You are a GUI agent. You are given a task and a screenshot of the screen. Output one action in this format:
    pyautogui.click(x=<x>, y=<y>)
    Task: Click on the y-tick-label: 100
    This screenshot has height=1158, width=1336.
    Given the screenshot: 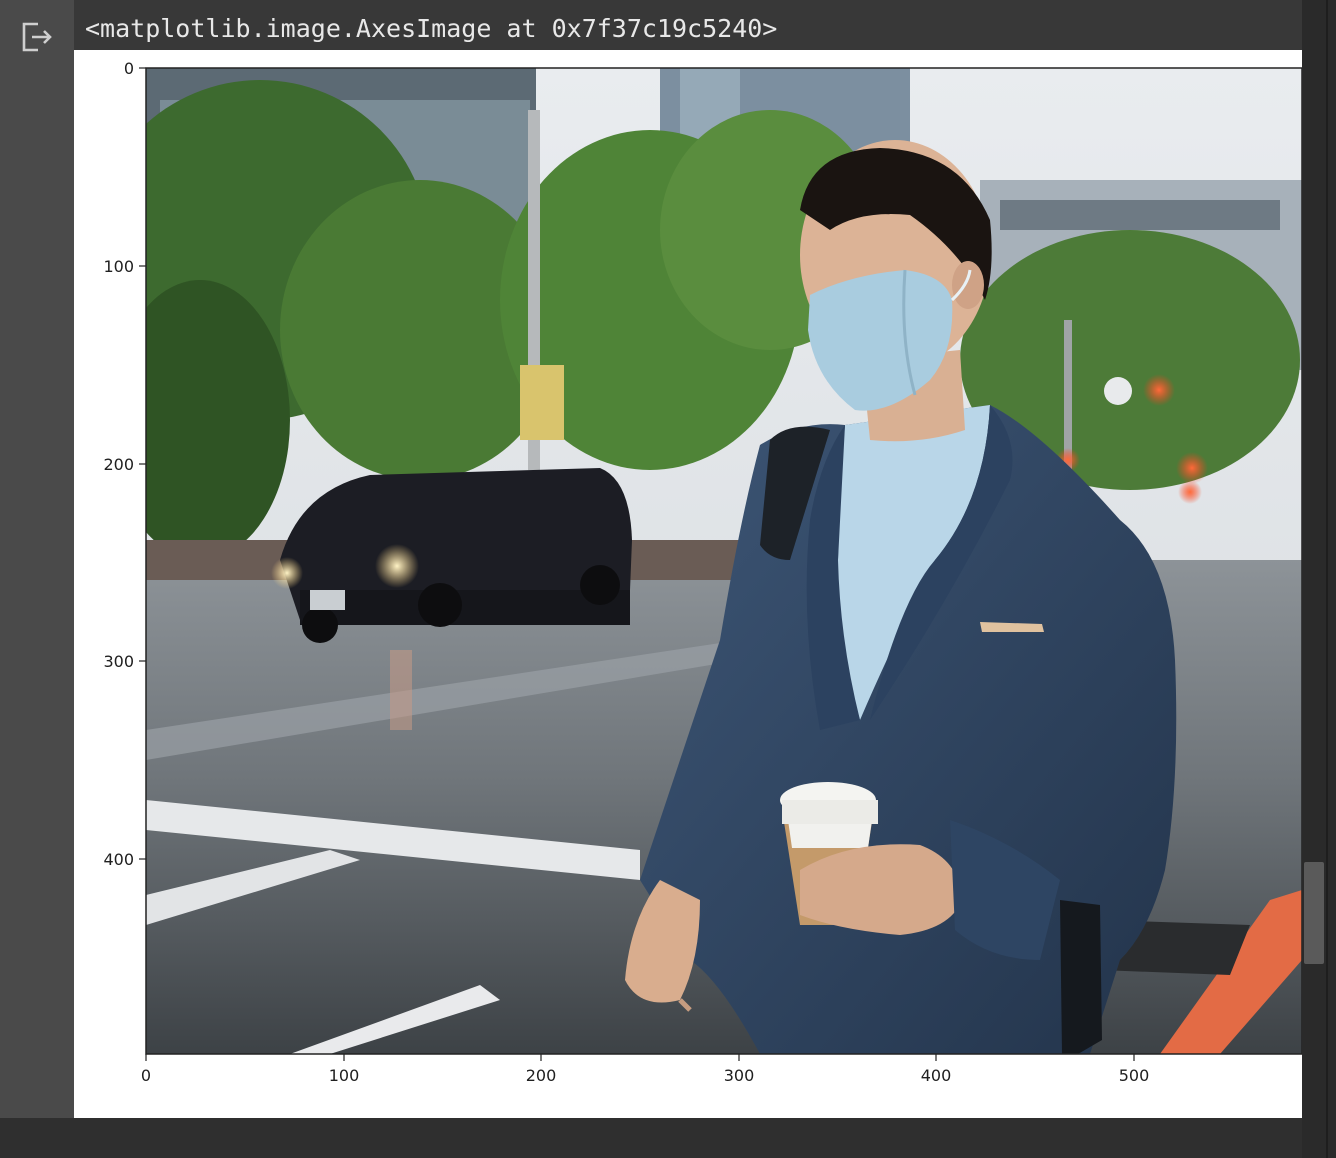 What is the action you would take?
    pyautogui.click(x=118, y=266)
    